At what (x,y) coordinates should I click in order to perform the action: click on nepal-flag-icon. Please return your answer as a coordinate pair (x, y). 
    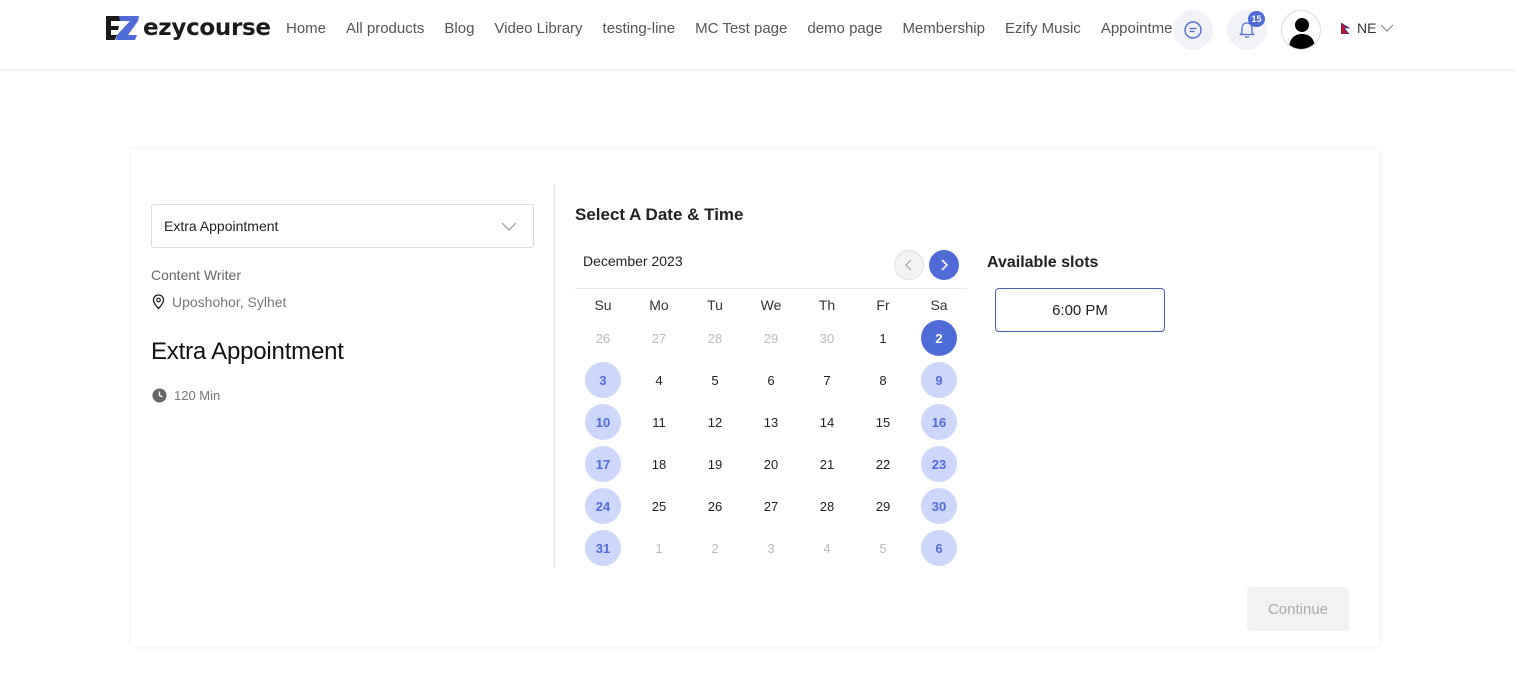
    Looking at the image, I should click on (1345, 28).